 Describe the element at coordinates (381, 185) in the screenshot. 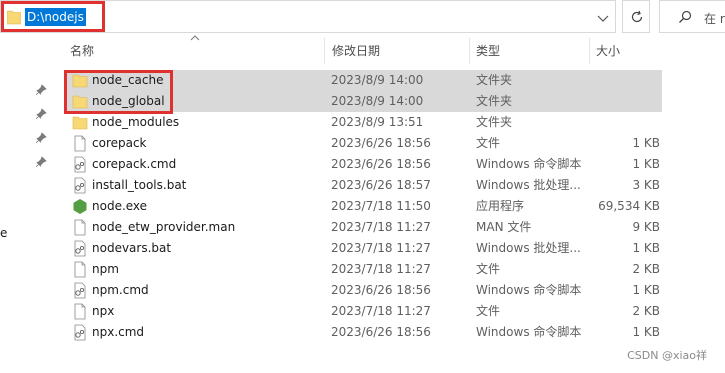

I see `file-modified: 2023/6/26 18:57` at that location.